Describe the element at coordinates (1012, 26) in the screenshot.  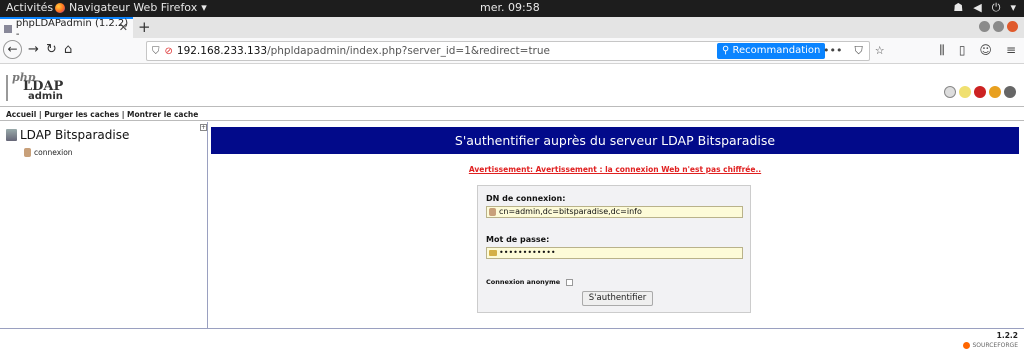
I see `close-window-button` at that location.